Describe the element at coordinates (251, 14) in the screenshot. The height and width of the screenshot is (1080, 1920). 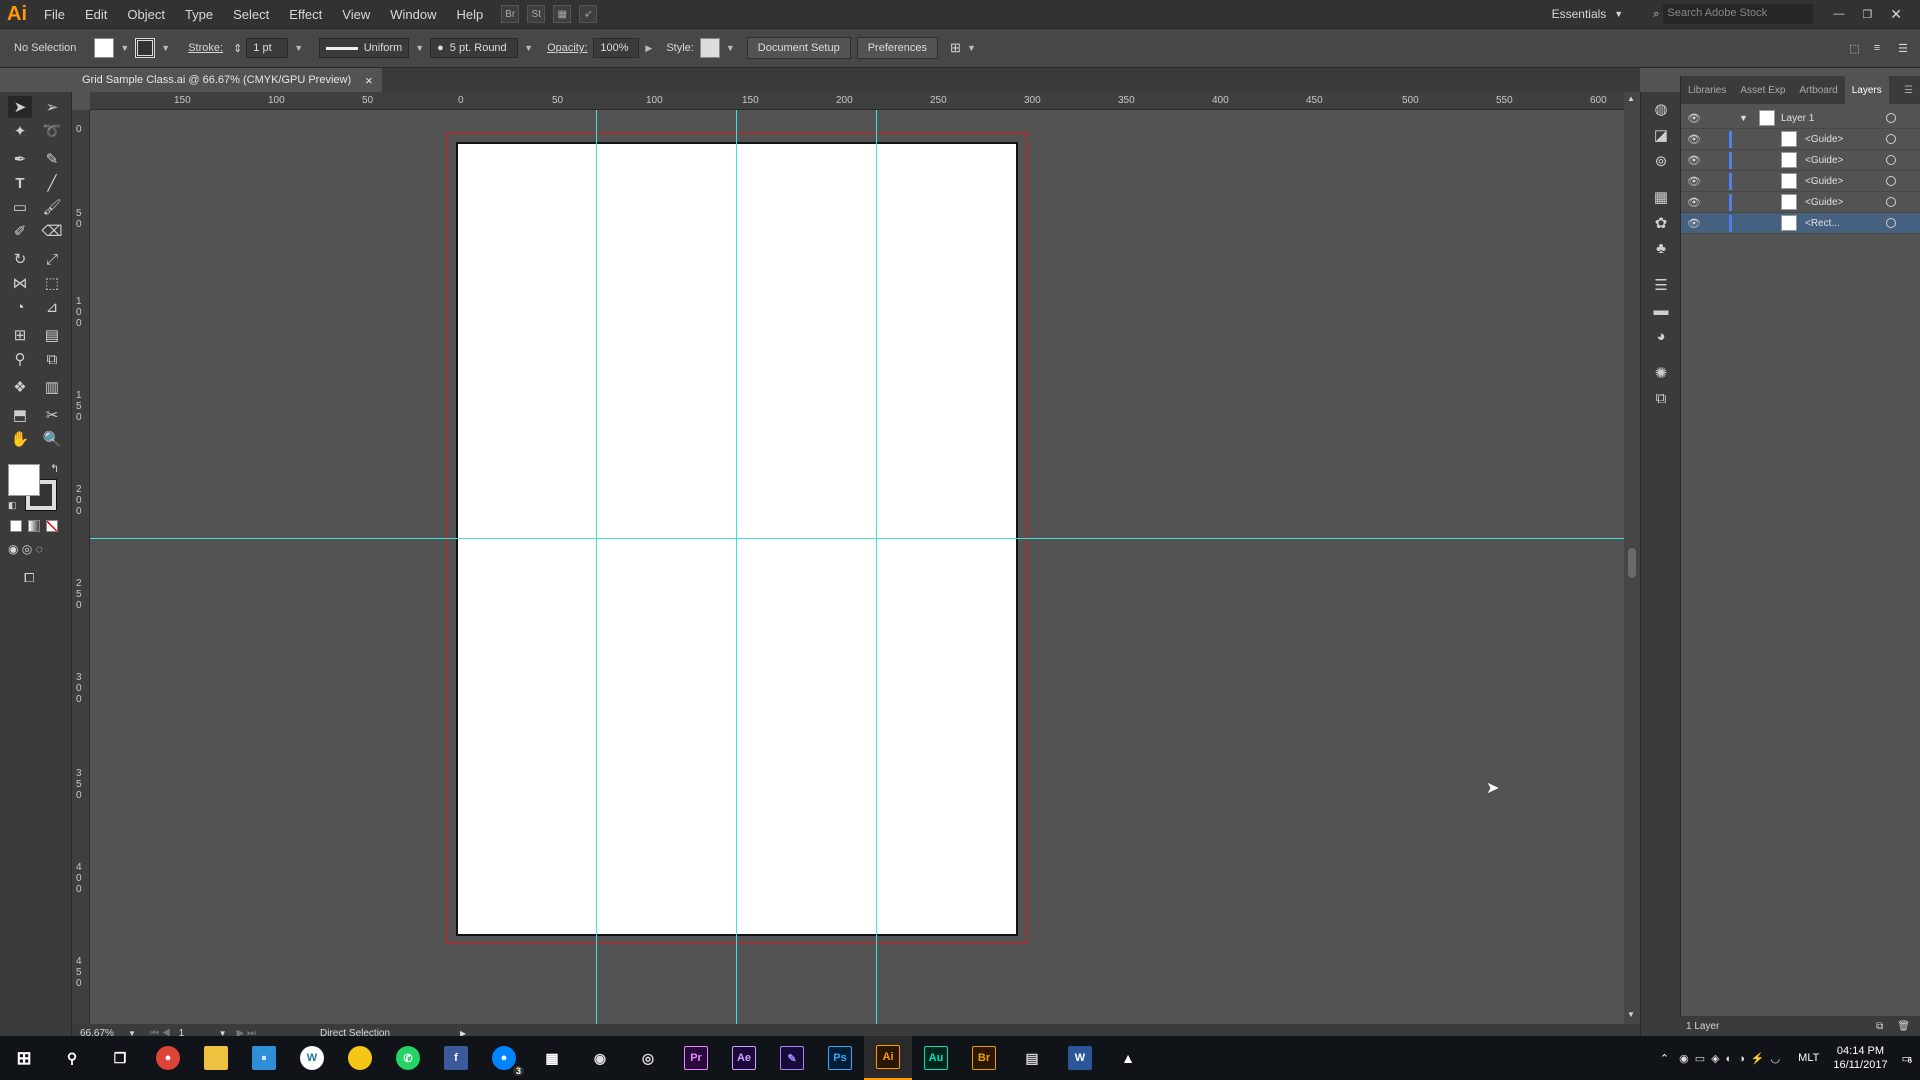
I see `menu-select: Select` at that location.